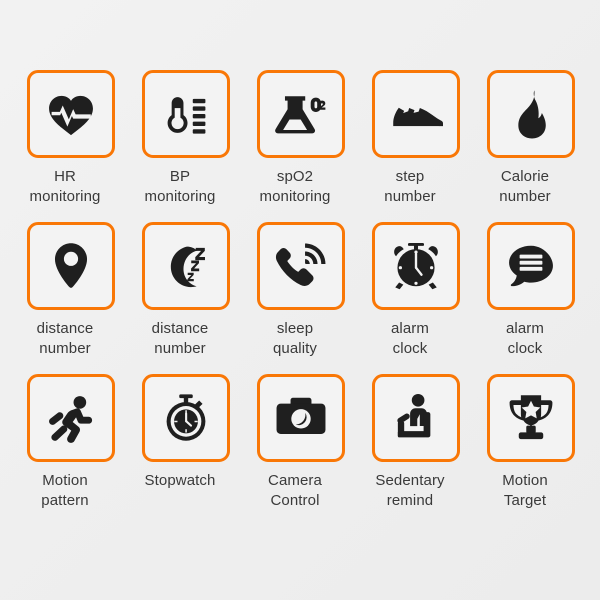 Image resolution: width=600 pixels, height=600 pixels. Describe the element at coordinates (180, 480) in the screenshot. I see `feature-label: Stopwatch` at that location.